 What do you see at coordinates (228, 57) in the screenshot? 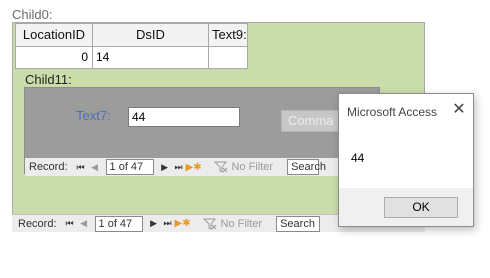
I see `cell-text9` at bounding box center [228, 57].